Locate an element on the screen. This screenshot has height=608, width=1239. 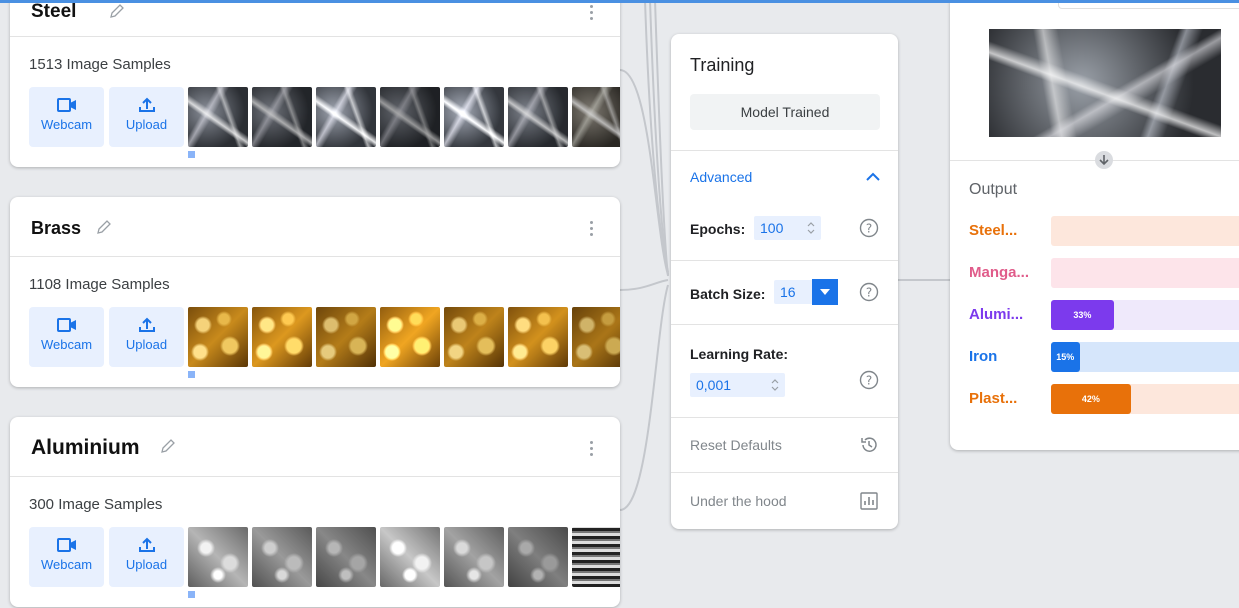
batch-size-value: 16 is located at coordinates (788, 292).